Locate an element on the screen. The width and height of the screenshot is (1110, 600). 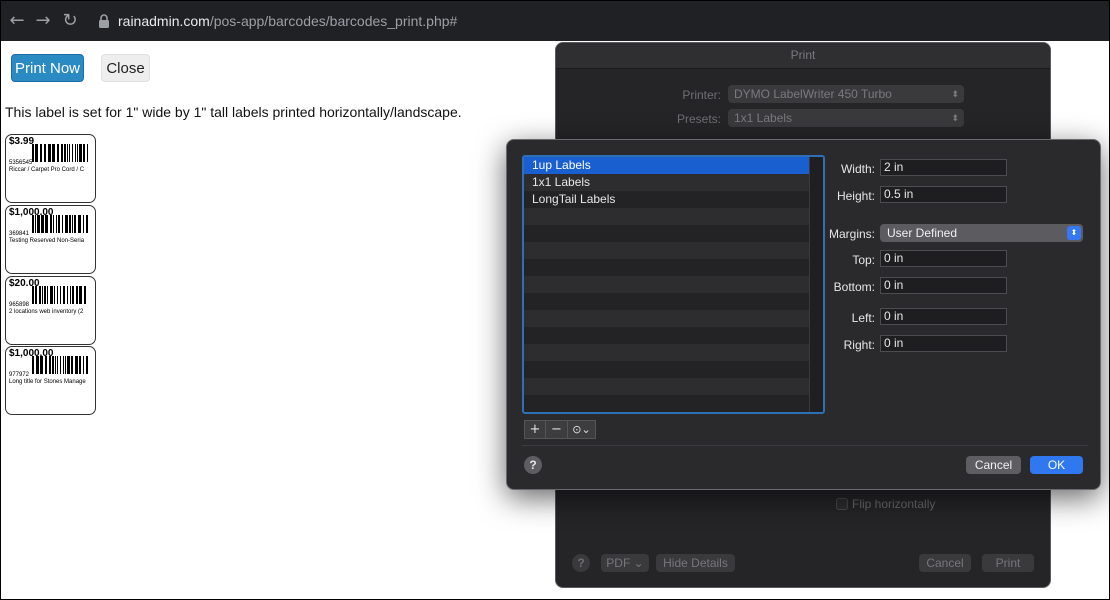
label-description: Testing Reserved Non-Seria is located at coordinates (47, 241).